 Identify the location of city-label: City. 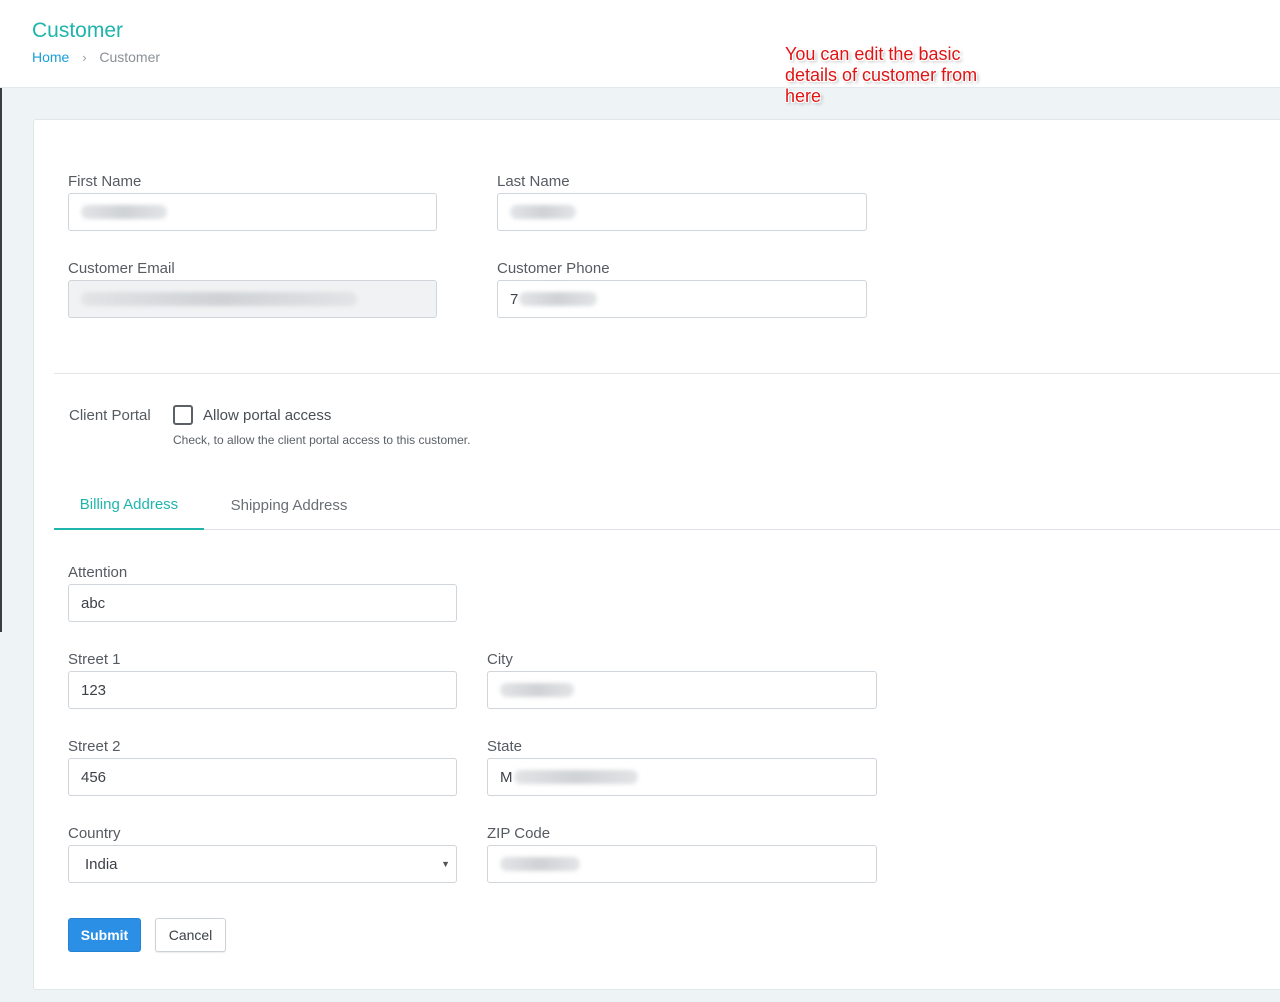
(500, 659).